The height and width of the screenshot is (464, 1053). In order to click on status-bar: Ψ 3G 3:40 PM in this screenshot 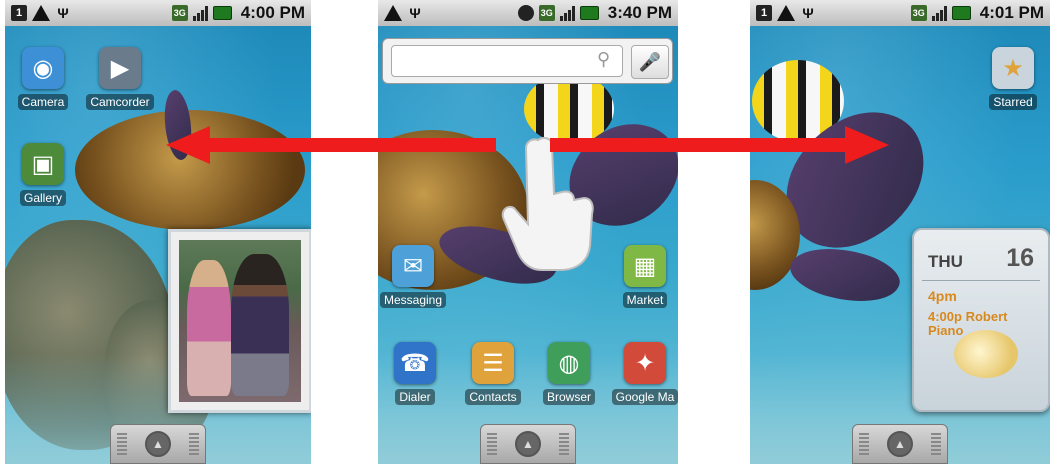, I will do `click(528, 13)`.